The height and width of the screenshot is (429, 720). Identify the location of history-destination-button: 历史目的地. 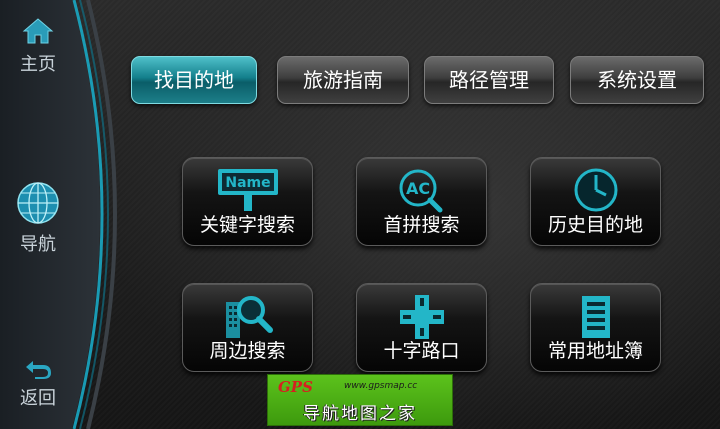
(595, 201).